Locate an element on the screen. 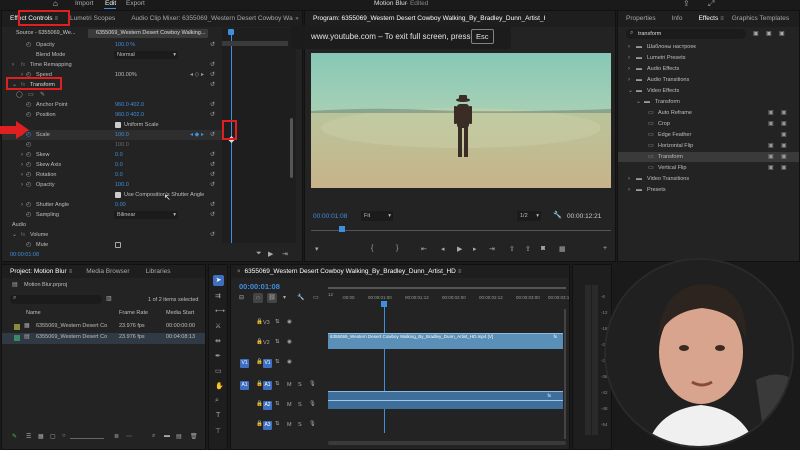  vertical-type-icon: ⊤ is located at coordinates (218, 431).